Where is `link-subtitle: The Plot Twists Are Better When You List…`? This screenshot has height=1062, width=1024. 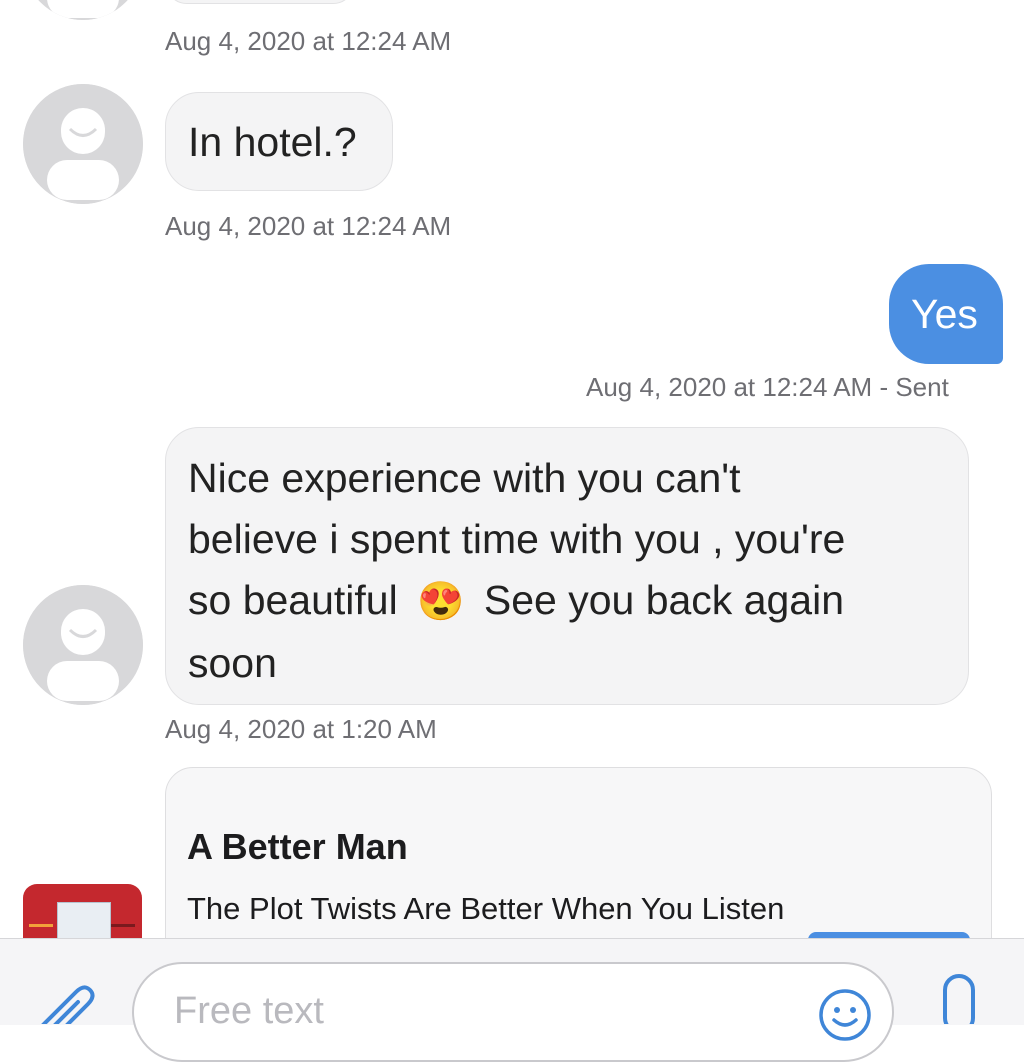 link-subtitle: The Plot Twists Are Better When You List… is located at coordinates (486, 908).